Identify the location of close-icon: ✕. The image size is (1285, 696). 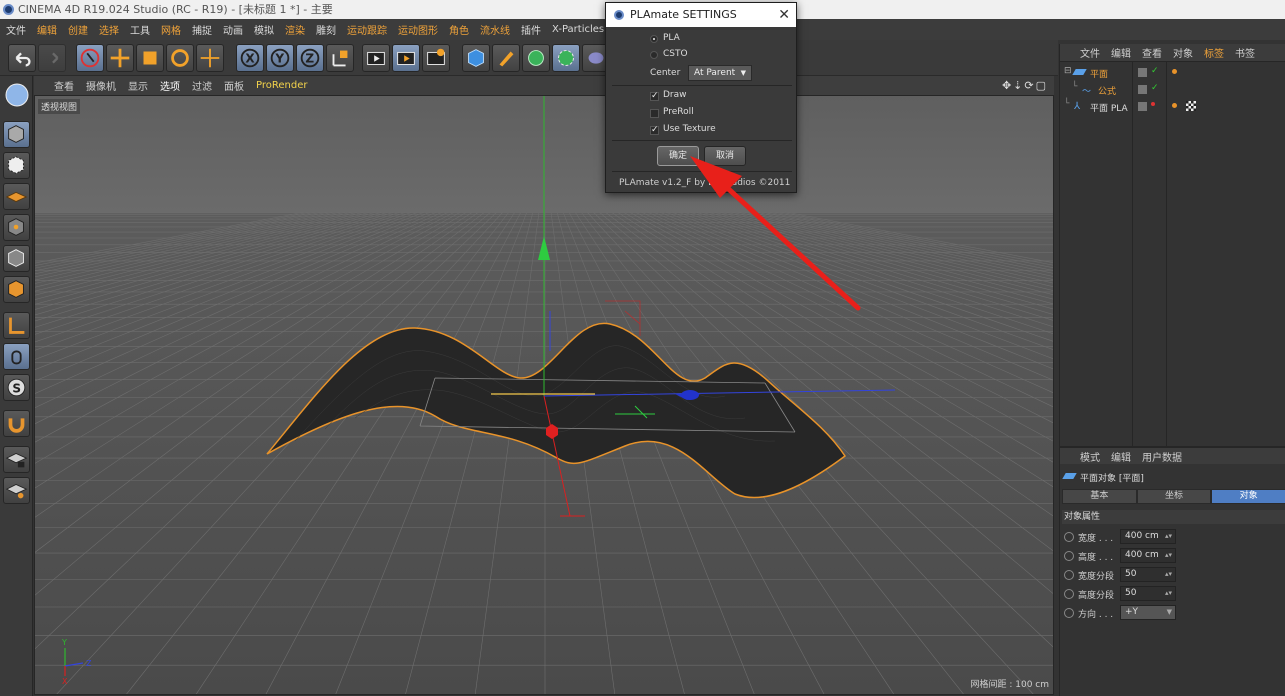
(784, 15).